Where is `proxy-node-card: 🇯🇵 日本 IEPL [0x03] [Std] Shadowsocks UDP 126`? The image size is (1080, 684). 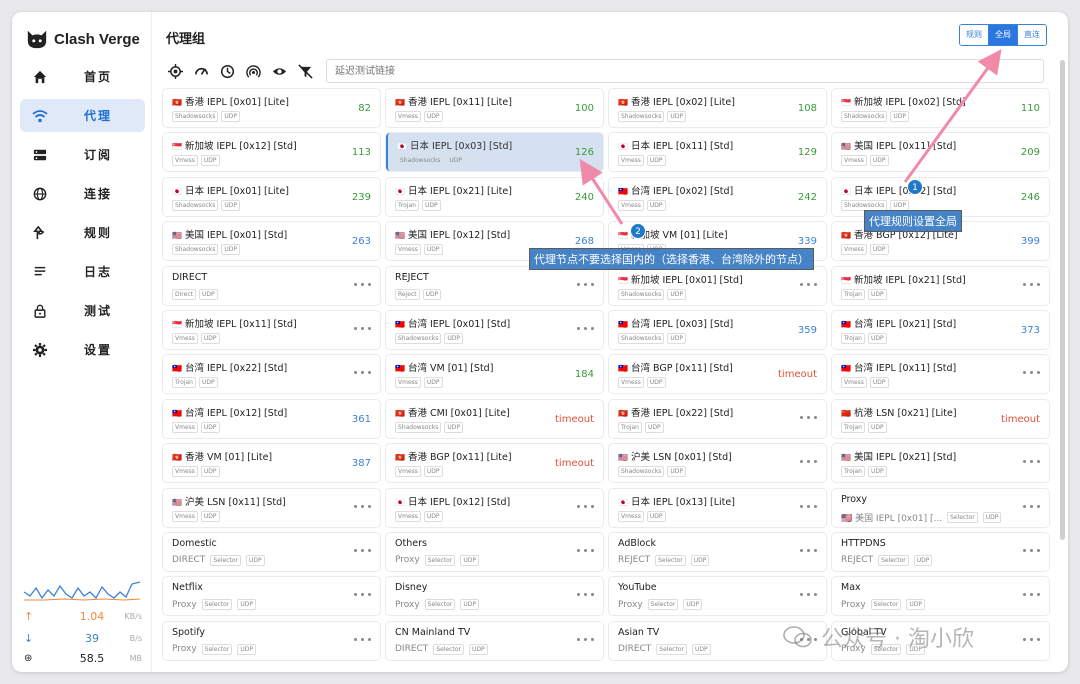 proxy-node-card: 🇯🇵 日本 IEPL [0x03] [Std] Shadowsocks UDP 126 is located at coordinates (494, 152).